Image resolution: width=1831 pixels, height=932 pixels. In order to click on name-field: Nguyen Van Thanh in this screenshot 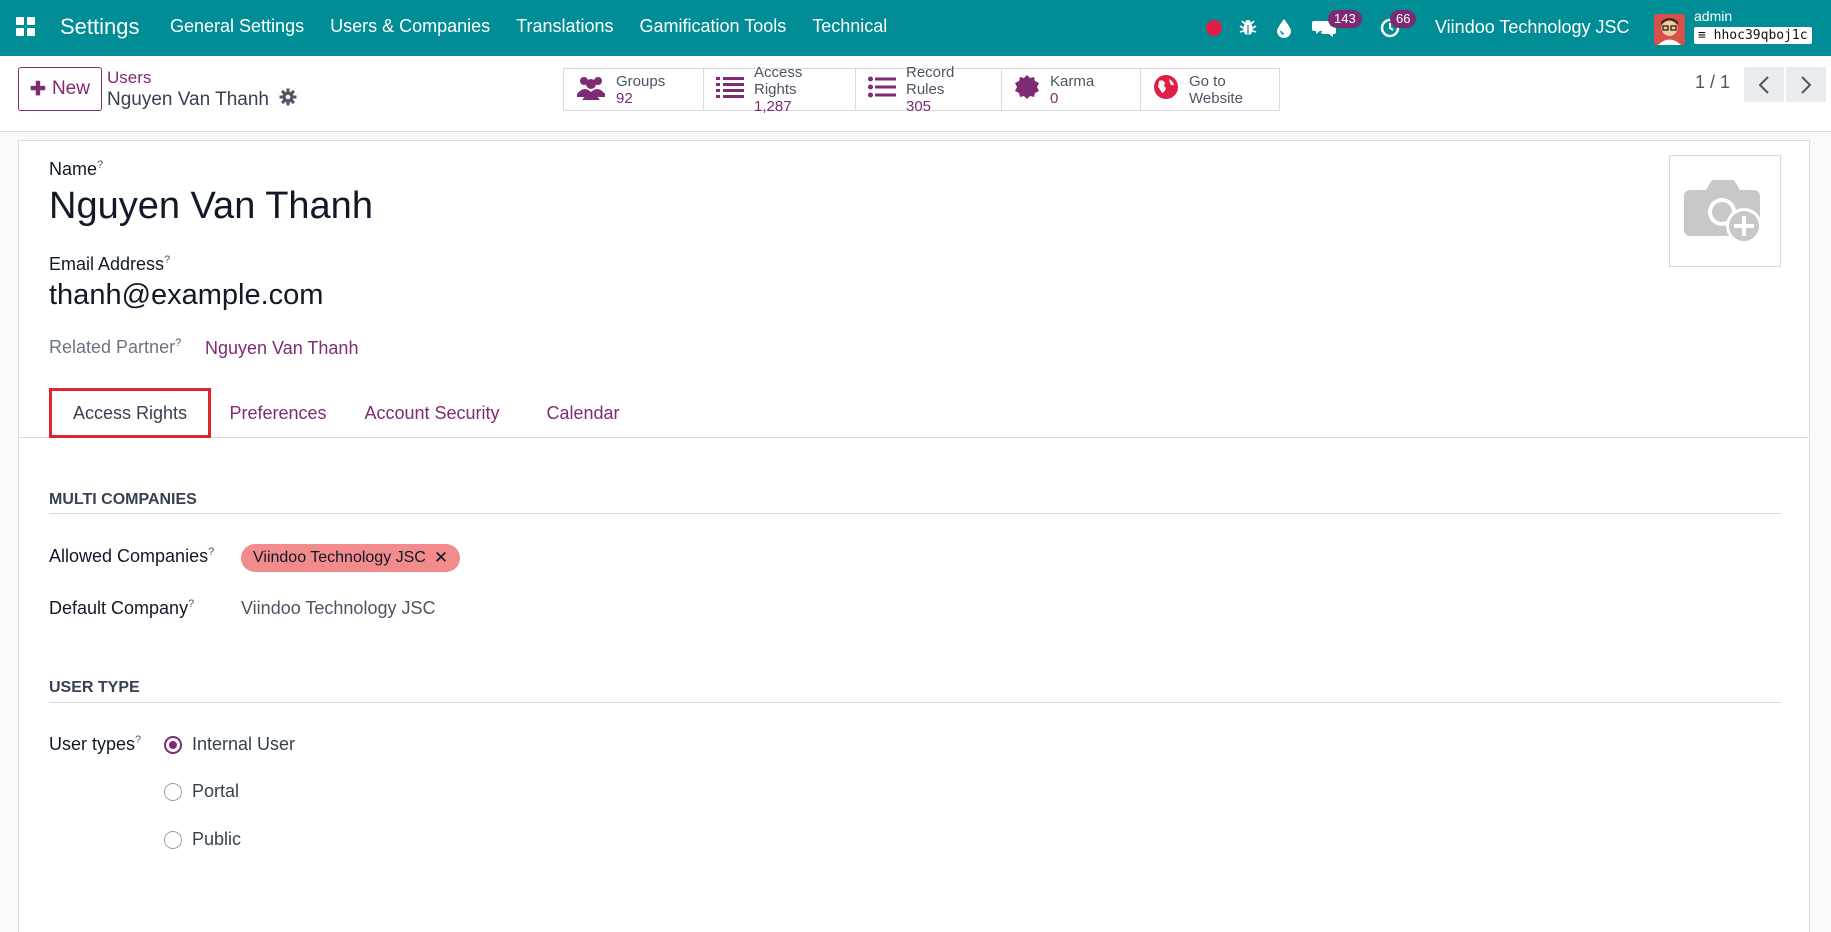, I will do `click(211, 206)`.